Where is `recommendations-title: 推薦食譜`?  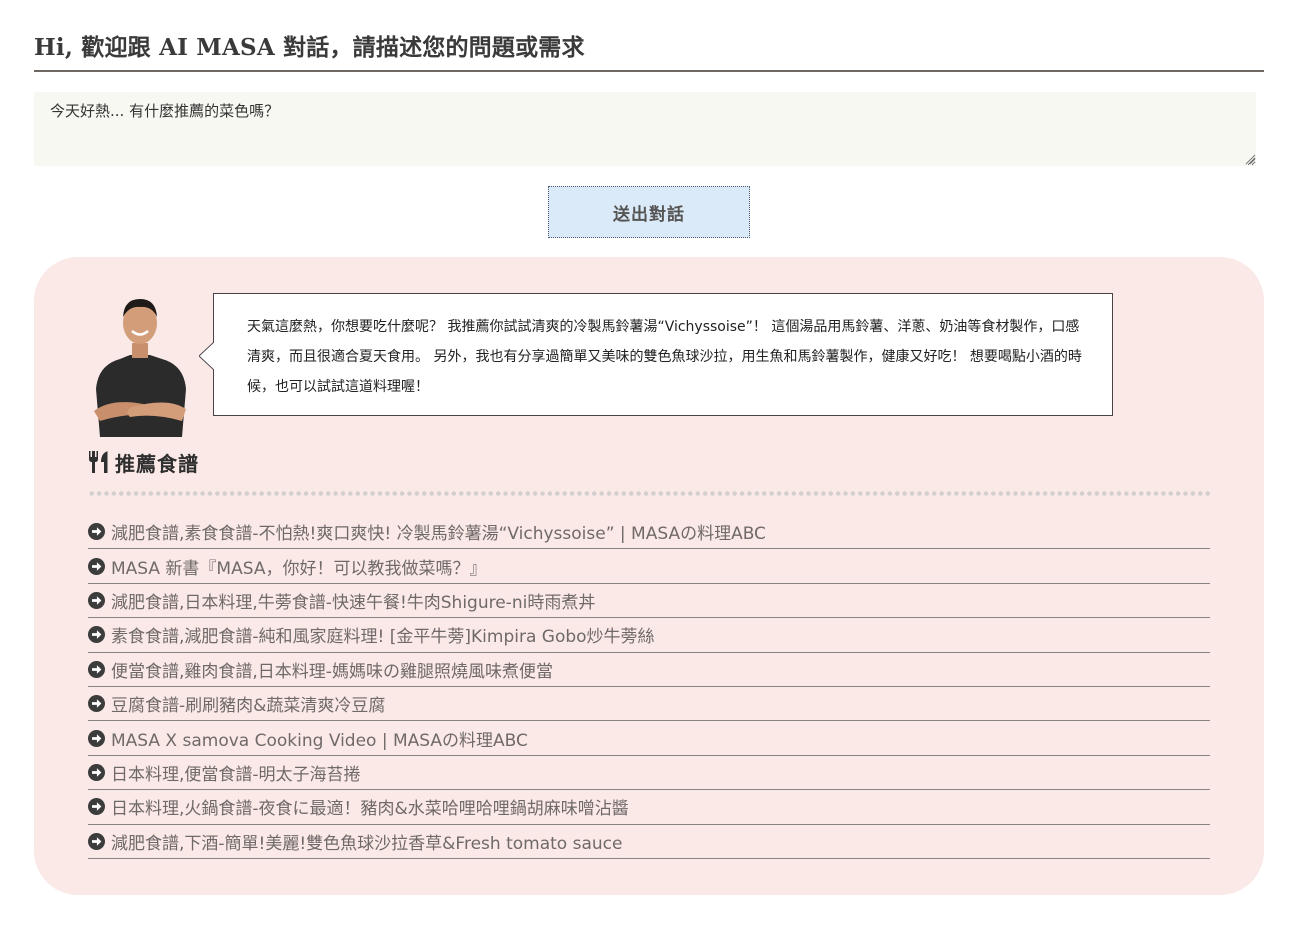 recommendations-title: 推薦食譜 is located at coordinates (157, 463).